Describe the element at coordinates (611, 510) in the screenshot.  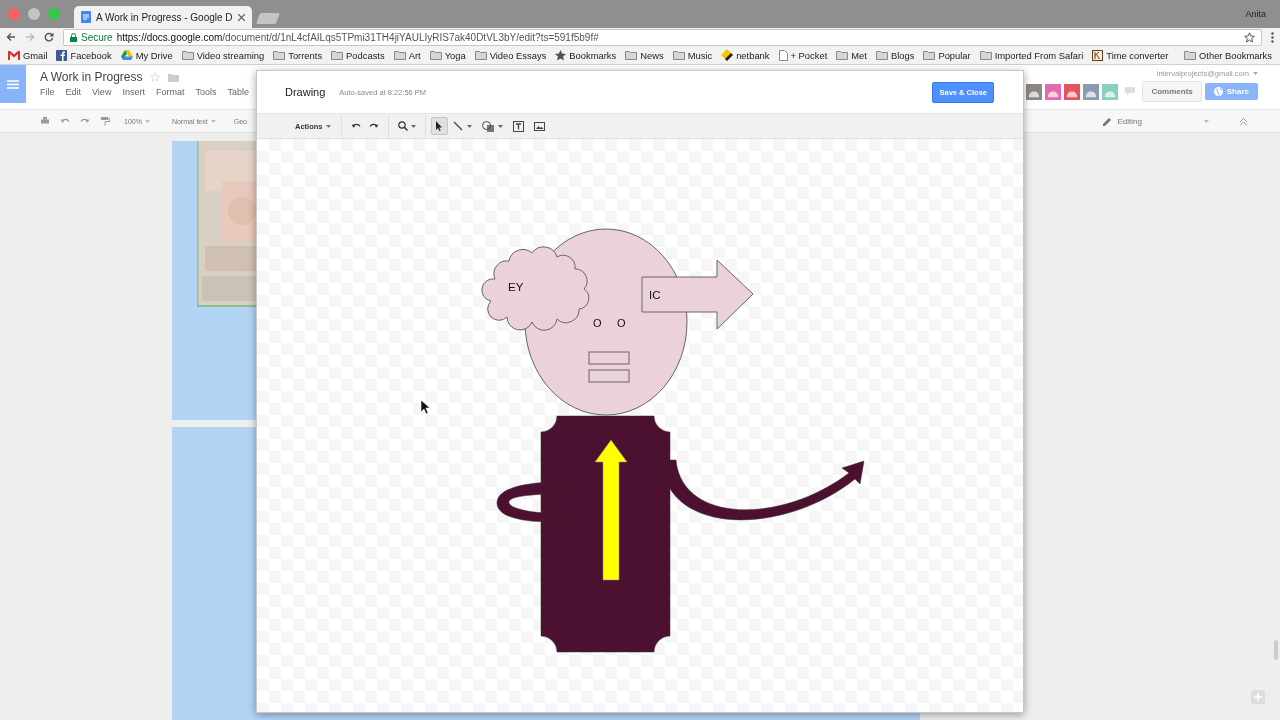
I see `up-arrow-shape` at that location.